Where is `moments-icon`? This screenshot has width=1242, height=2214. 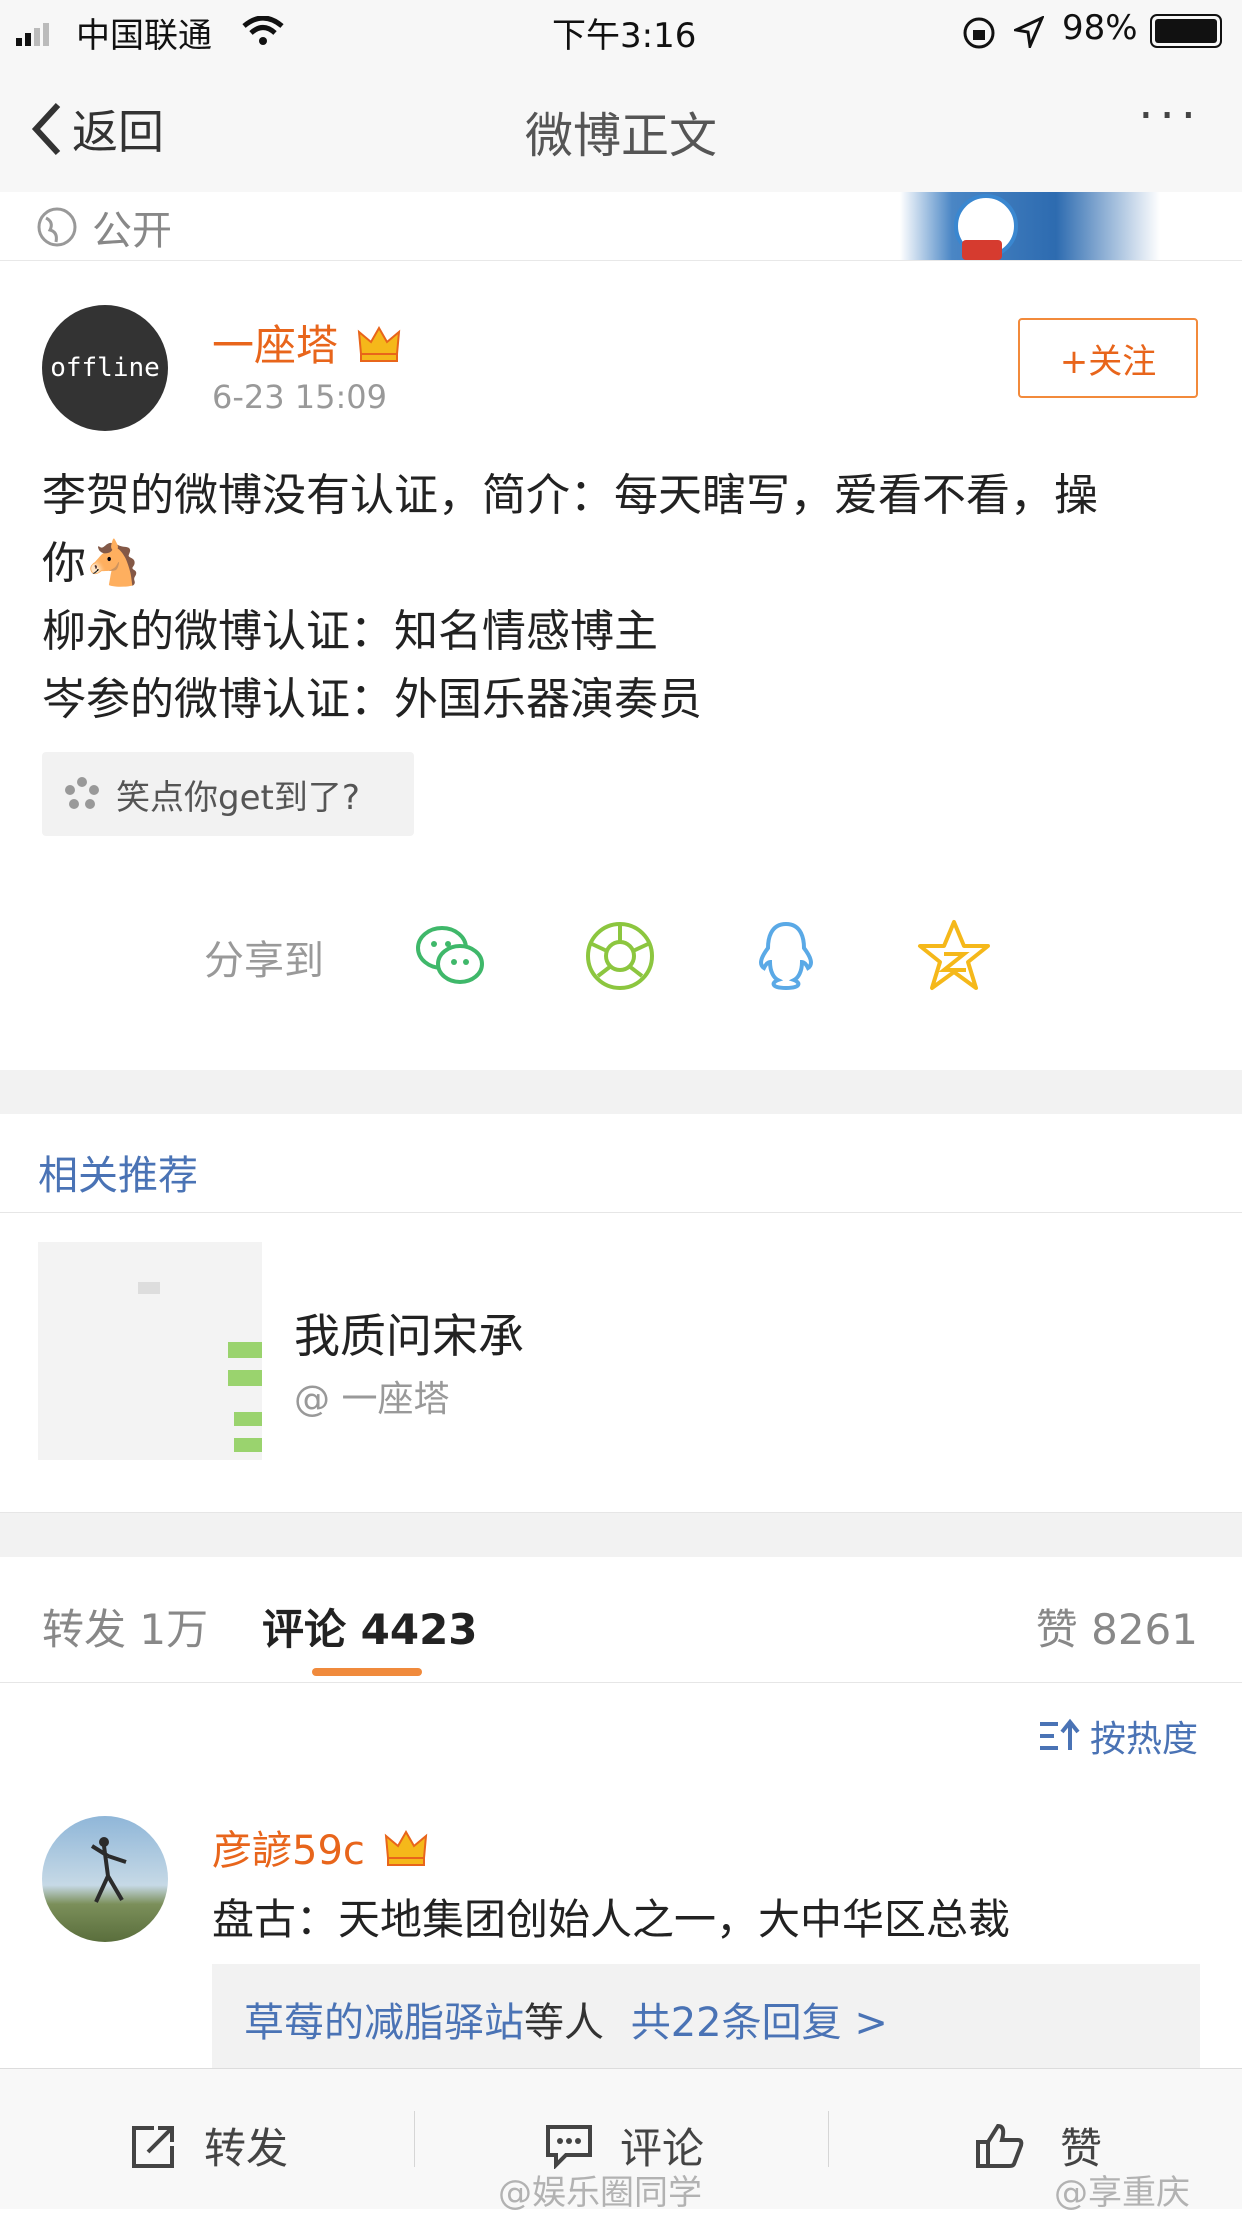 moments-icon is located at coordinates (620, 956).